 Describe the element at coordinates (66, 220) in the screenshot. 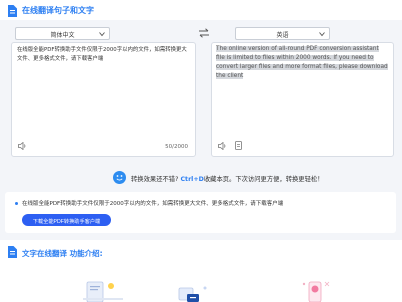

I see `download-client-button: 下载全能PDF转换助手客户端` at that location.